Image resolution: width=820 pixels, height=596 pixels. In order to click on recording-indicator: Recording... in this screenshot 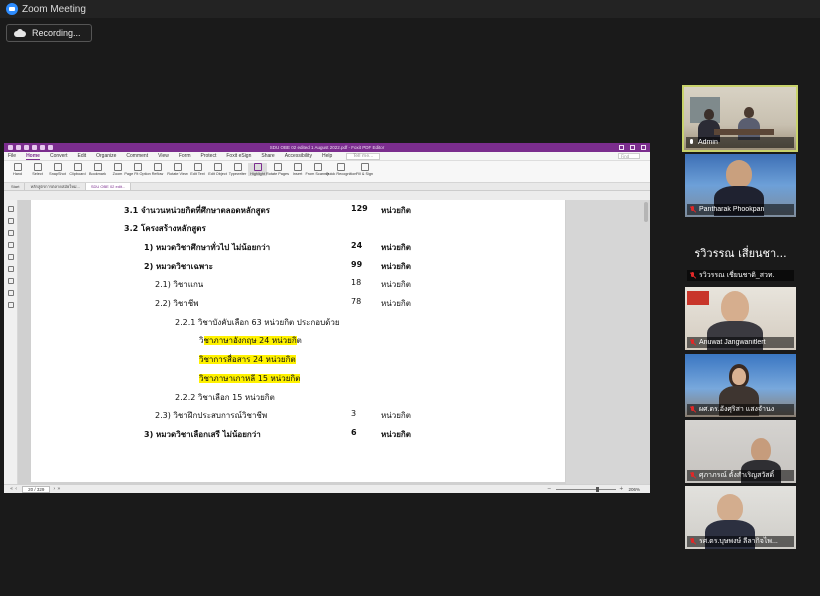, I will do `click(49, 33)`.